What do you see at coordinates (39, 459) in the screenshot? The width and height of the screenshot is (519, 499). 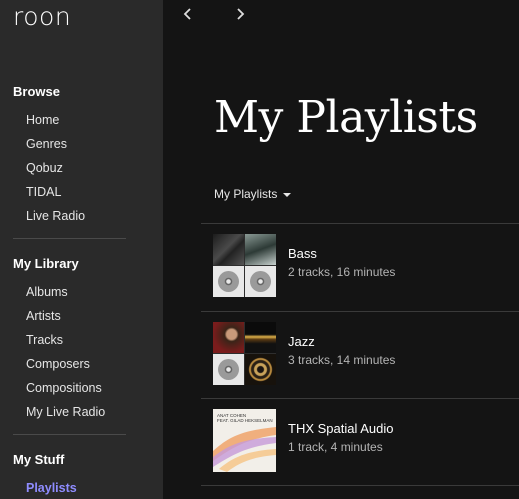 I see `my-stuff-heading: My Stuff` at bounding box center [39, 459].